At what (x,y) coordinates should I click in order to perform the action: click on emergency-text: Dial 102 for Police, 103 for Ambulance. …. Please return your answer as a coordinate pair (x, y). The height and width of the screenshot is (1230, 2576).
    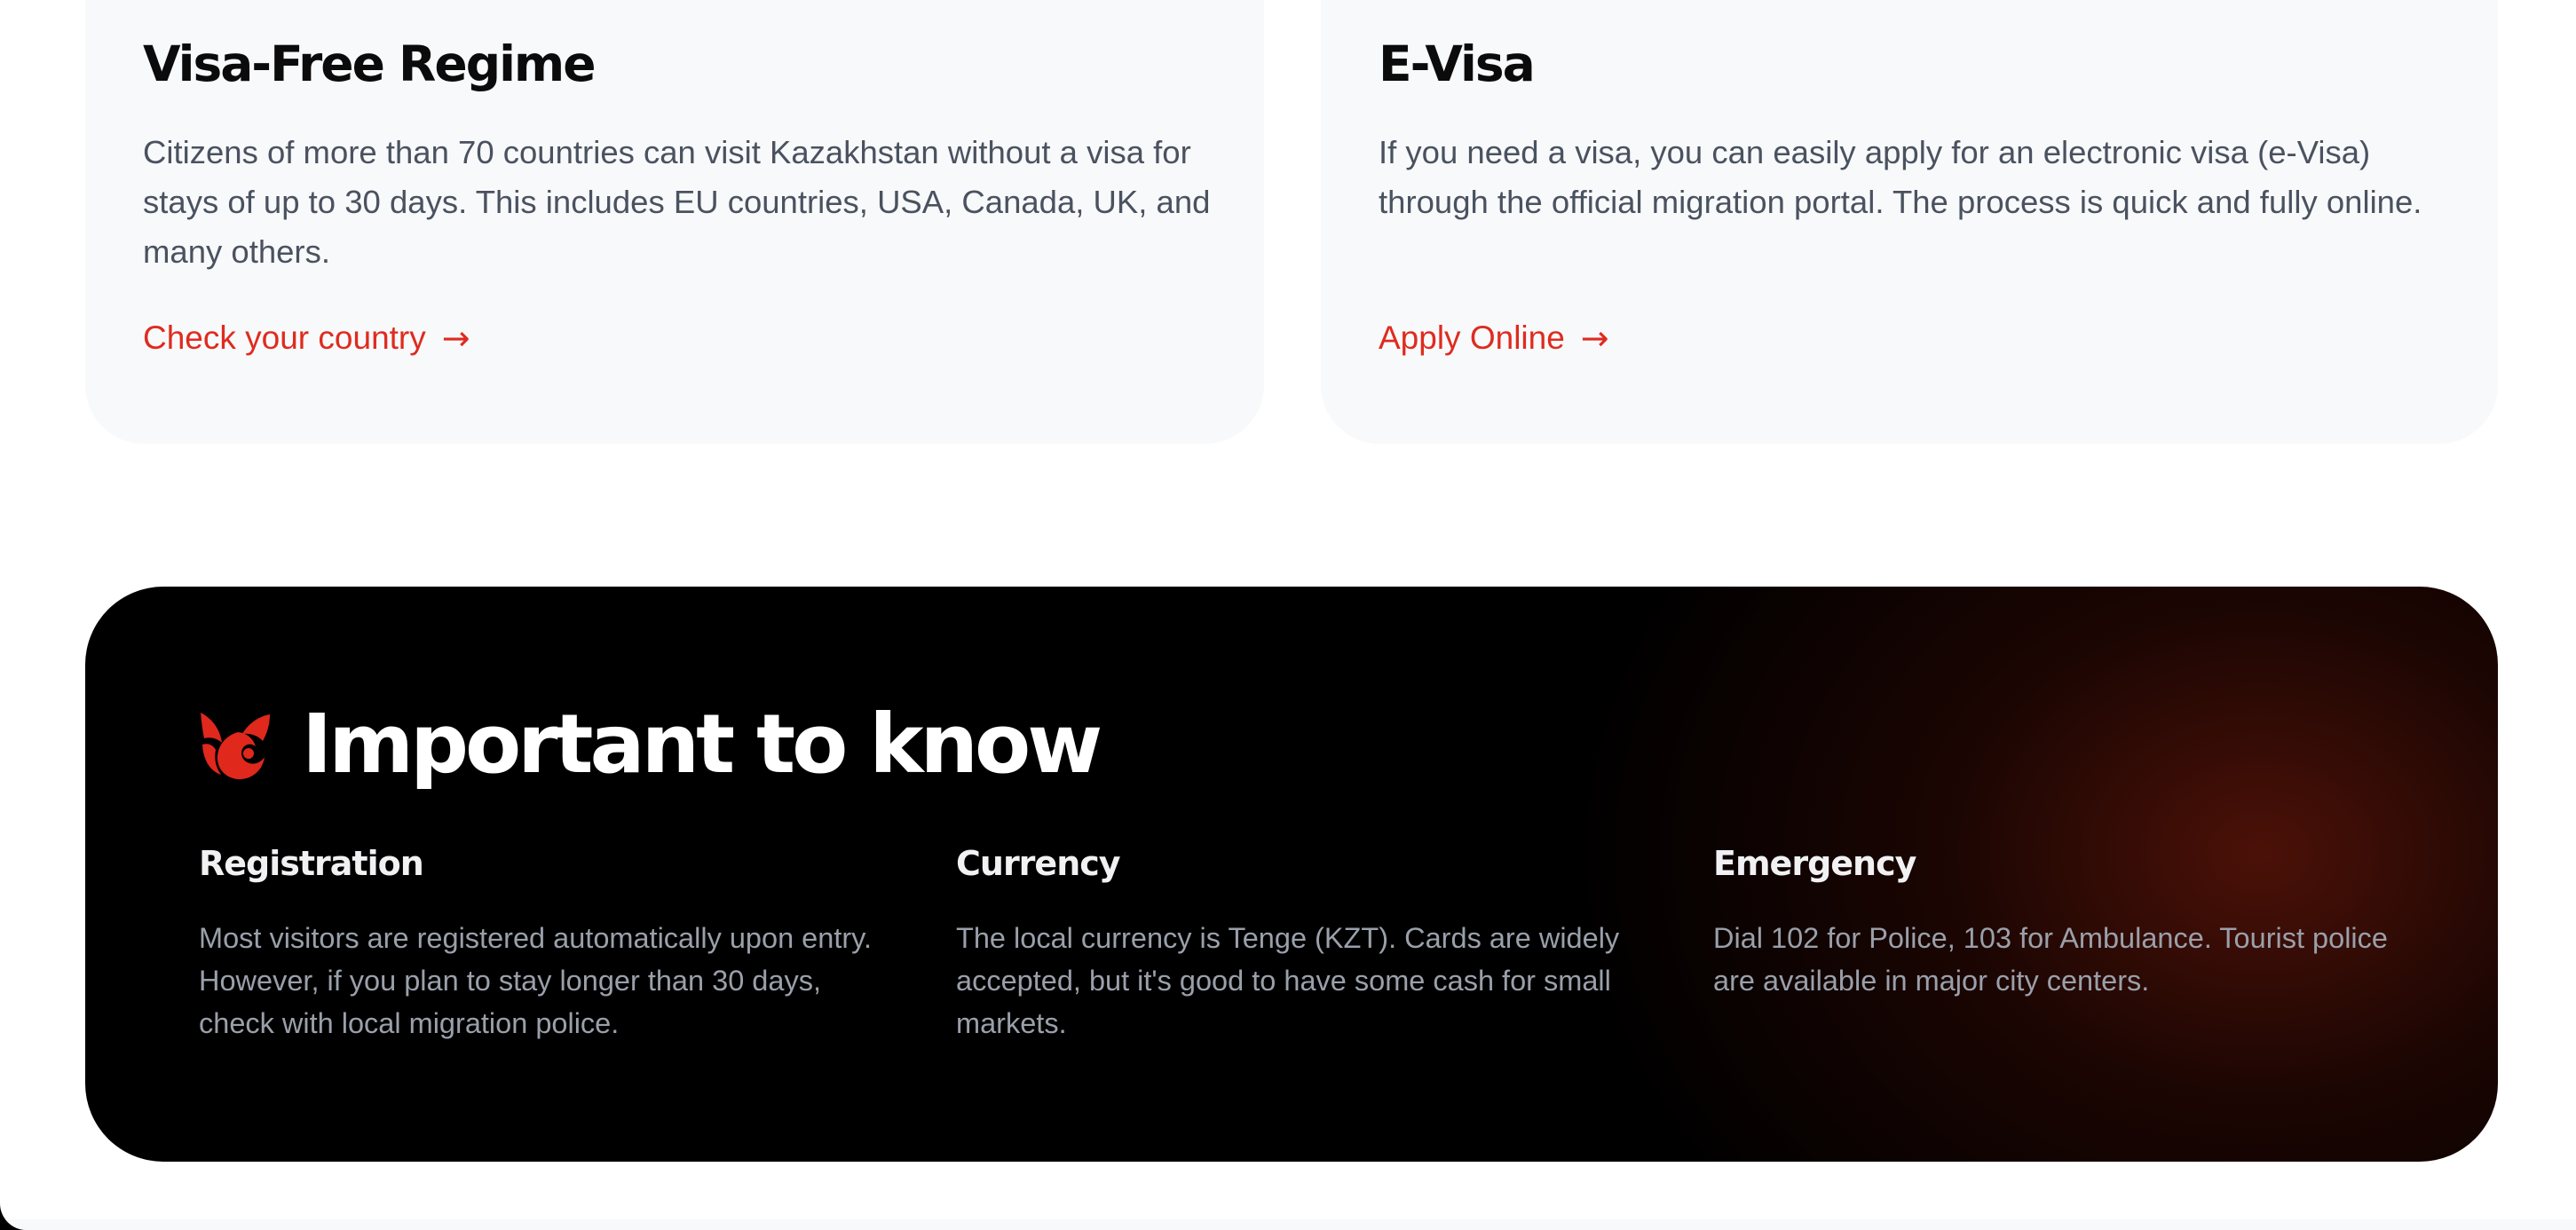
    Looking at the image, I should click on (2050, 959).